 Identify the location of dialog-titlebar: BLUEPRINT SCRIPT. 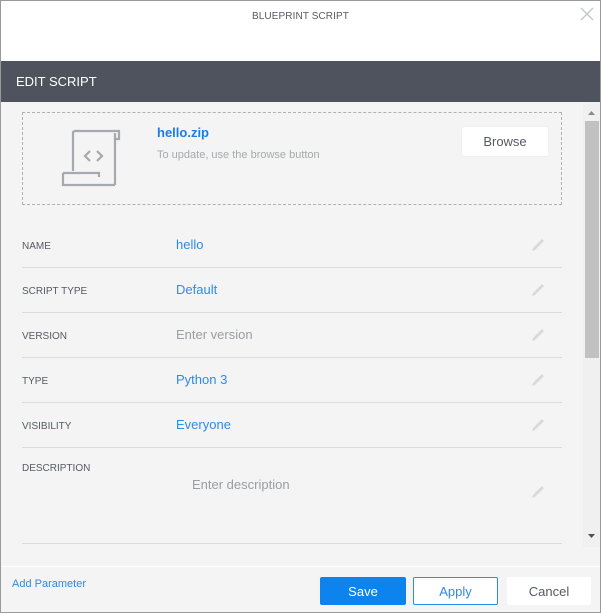
(300, 31).